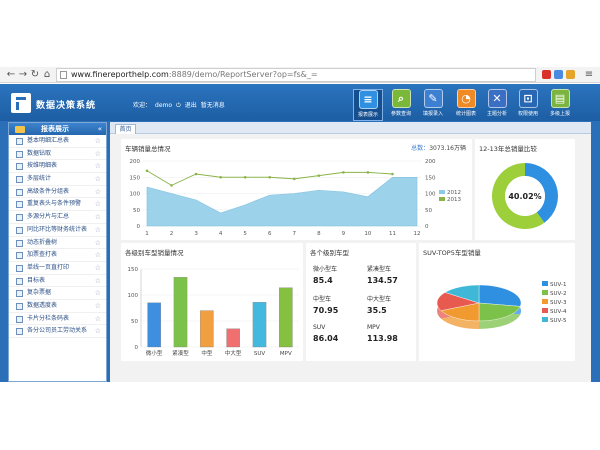 The height and width of the screenshot is (450, 600). I want to click on logout-link: 退出, so click(191, 105).